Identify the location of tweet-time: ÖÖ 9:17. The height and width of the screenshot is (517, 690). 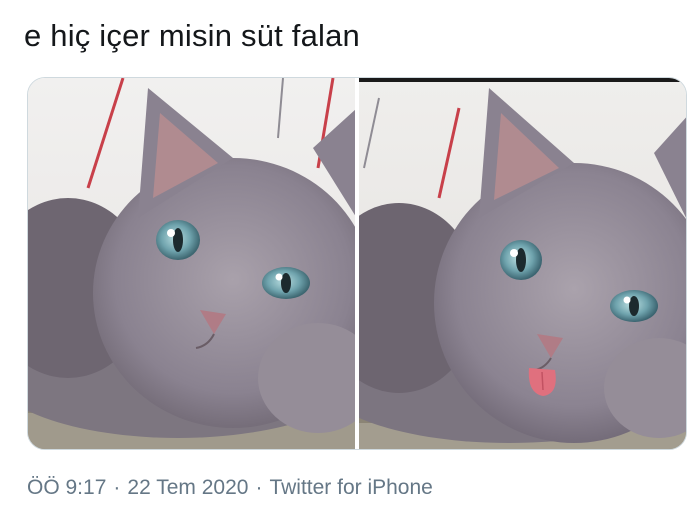
(66, 487).